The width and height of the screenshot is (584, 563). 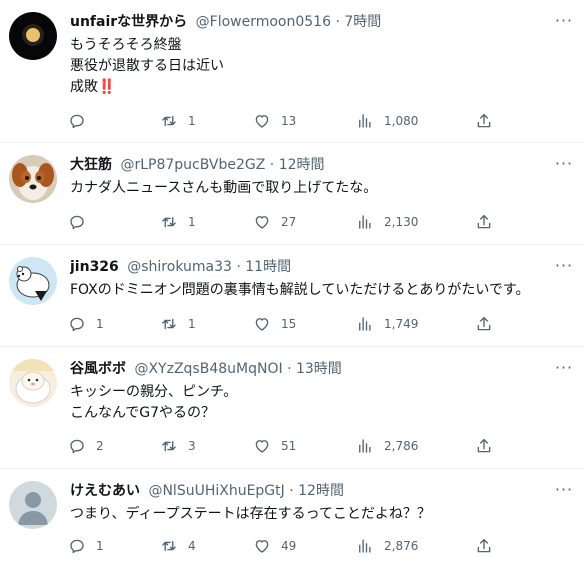 What do you see at coordinates (274, 546) in the screenshot?
I see `like-button: 49` at bounding box center [274, 546].